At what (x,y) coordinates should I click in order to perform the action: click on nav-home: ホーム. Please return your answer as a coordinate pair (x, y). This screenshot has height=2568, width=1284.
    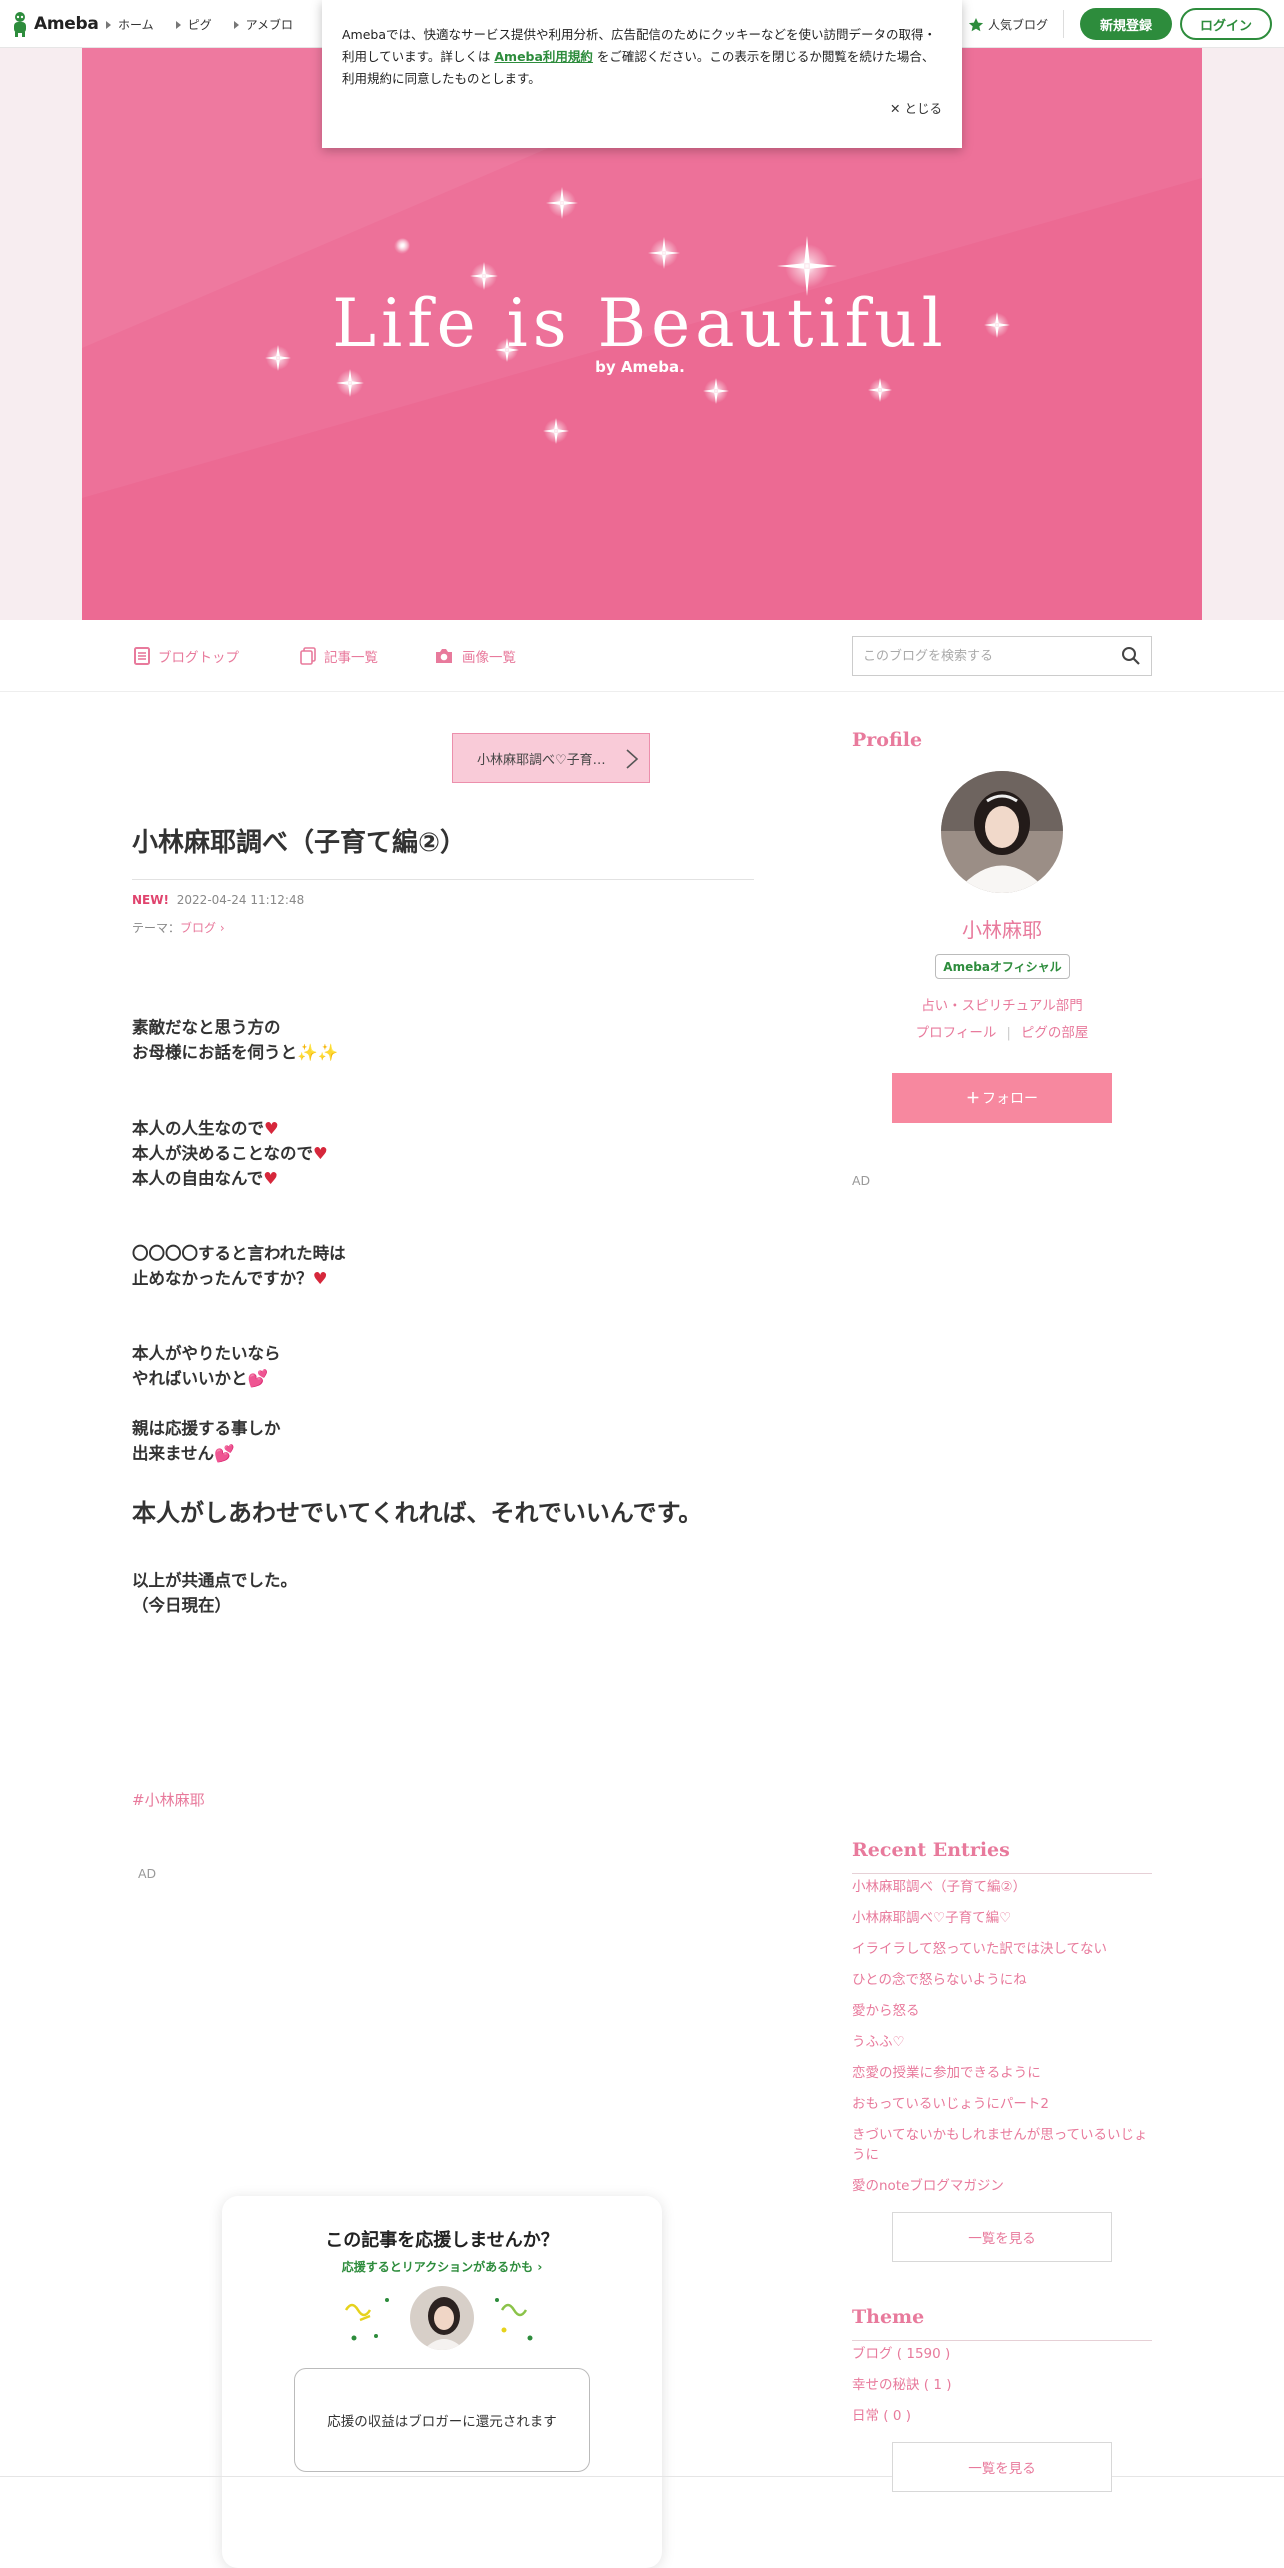
    Looking at the image, I should click on (130, 24).